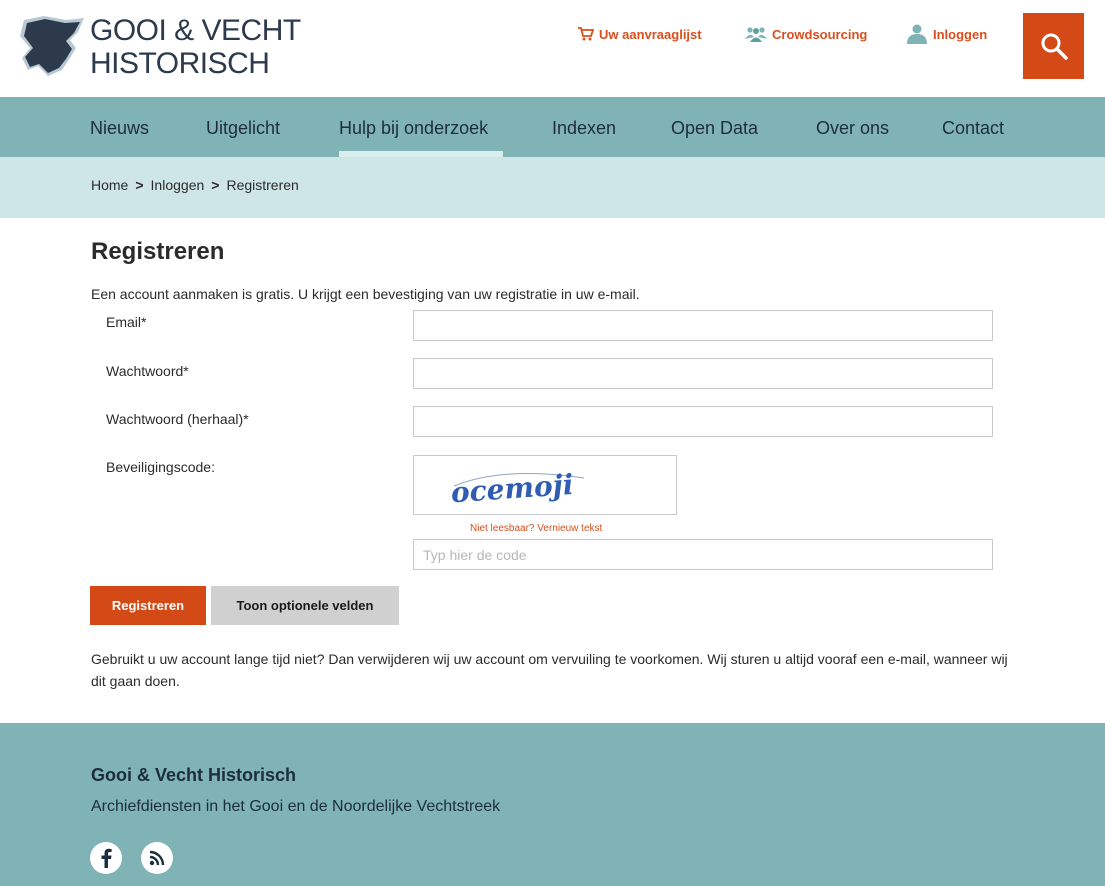  Describe the element at coordinates (852, 127) in the screenshot. I see `nav-item-over-ons: Over ons` at that location.